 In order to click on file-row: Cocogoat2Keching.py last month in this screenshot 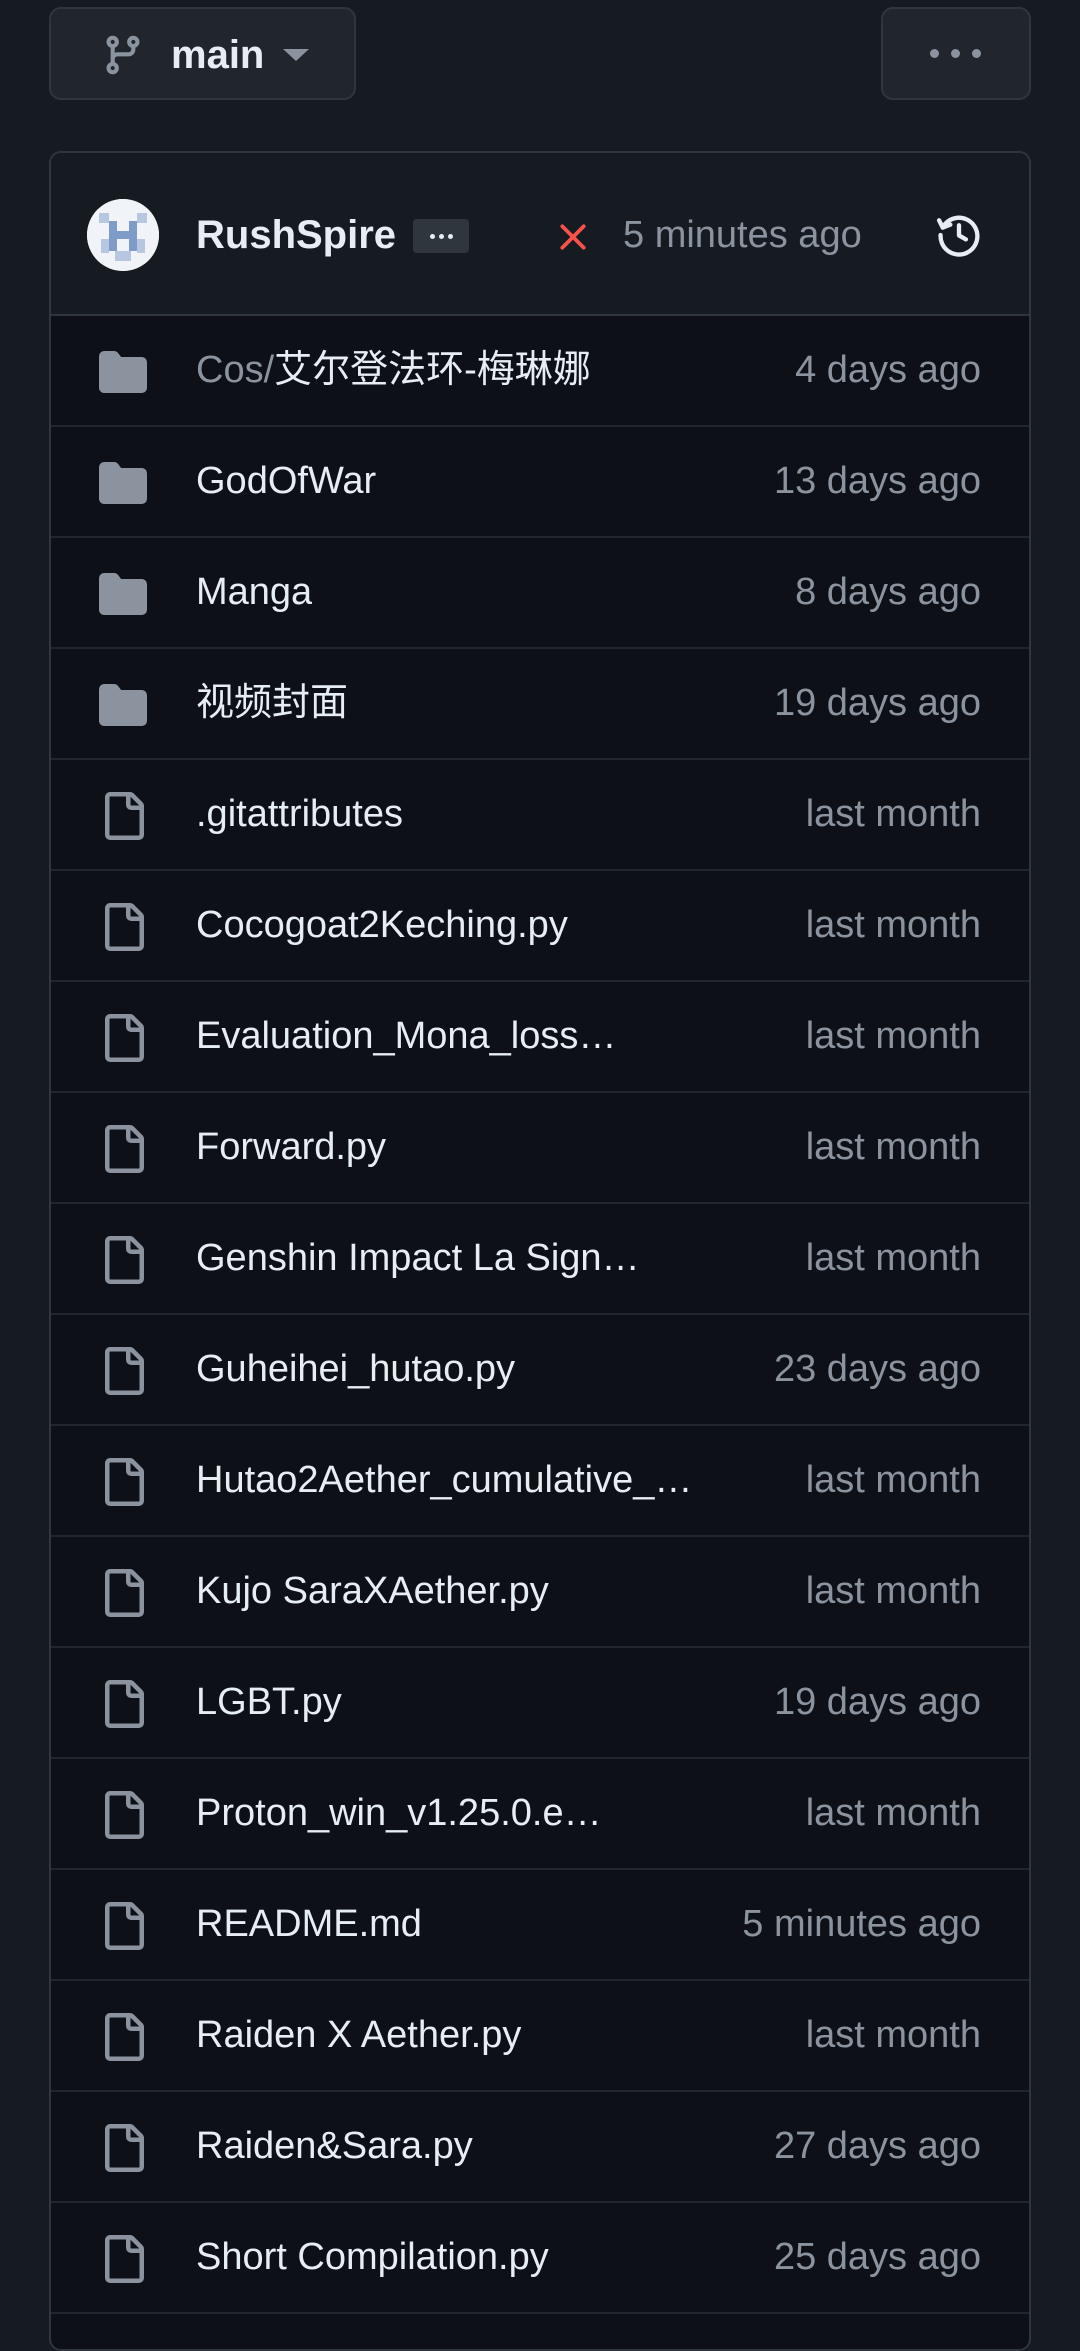, I will do `click(540, 926)`.